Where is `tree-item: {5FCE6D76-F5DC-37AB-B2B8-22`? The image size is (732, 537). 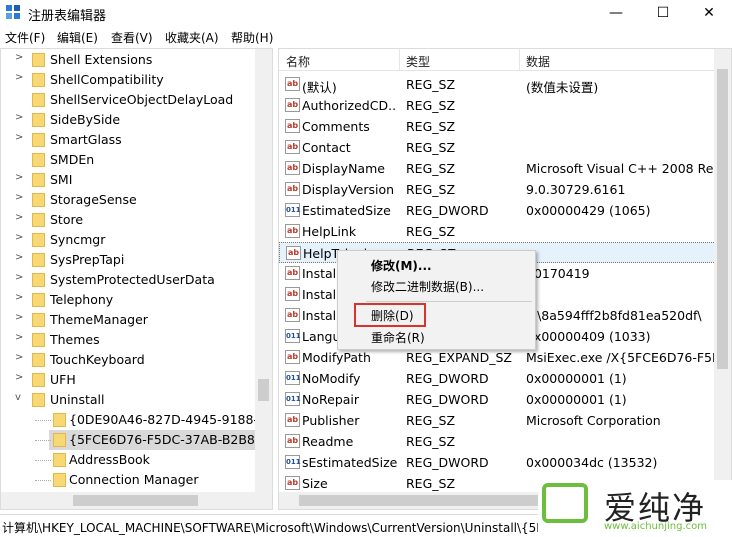 tree-item: {5FCE6D76-F5DC-37AB-B2B8-22 is located at coordinates (153, 440).